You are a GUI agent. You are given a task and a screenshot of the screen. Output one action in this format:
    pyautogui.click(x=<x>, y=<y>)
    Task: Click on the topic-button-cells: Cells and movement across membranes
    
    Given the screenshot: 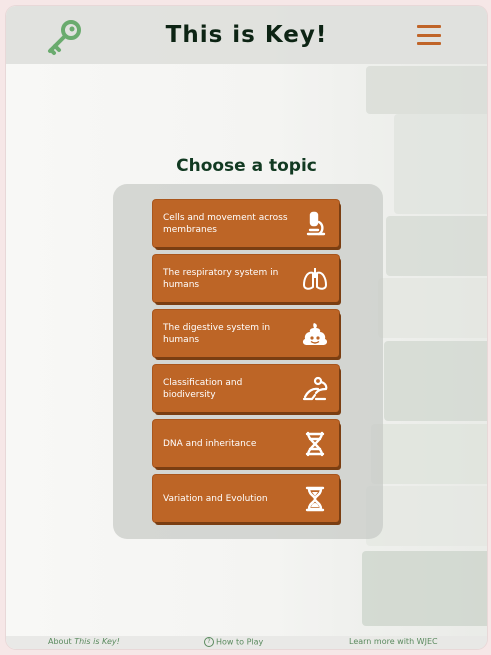 What is the action you would take?
    pyautogui.click(x=246, y=223)
    